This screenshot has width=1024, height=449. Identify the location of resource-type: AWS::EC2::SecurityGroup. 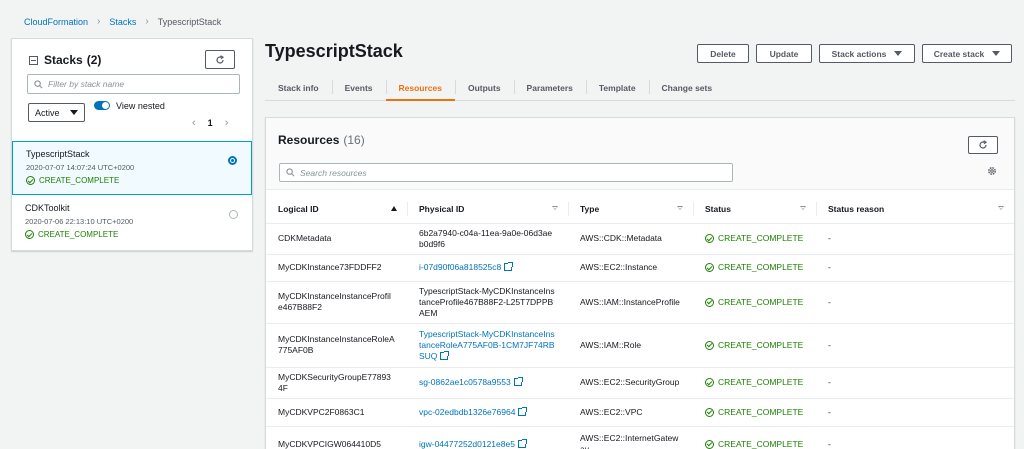
(630, 382).